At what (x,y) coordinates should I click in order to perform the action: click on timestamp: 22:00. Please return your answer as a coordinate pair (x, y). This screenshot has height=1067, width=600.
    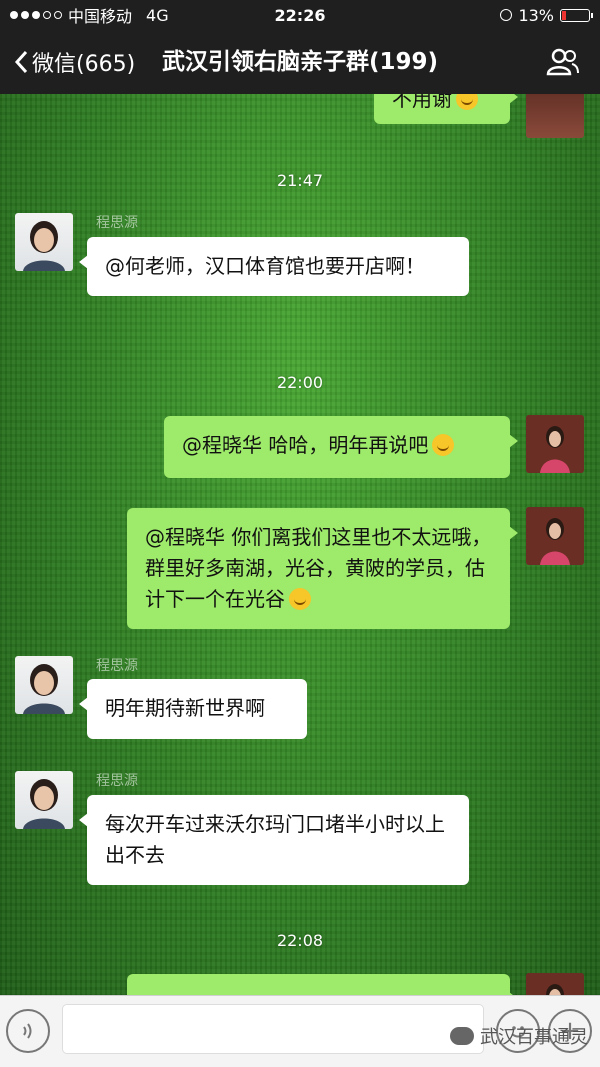
    Looking at the image, I should click on (300, 382).